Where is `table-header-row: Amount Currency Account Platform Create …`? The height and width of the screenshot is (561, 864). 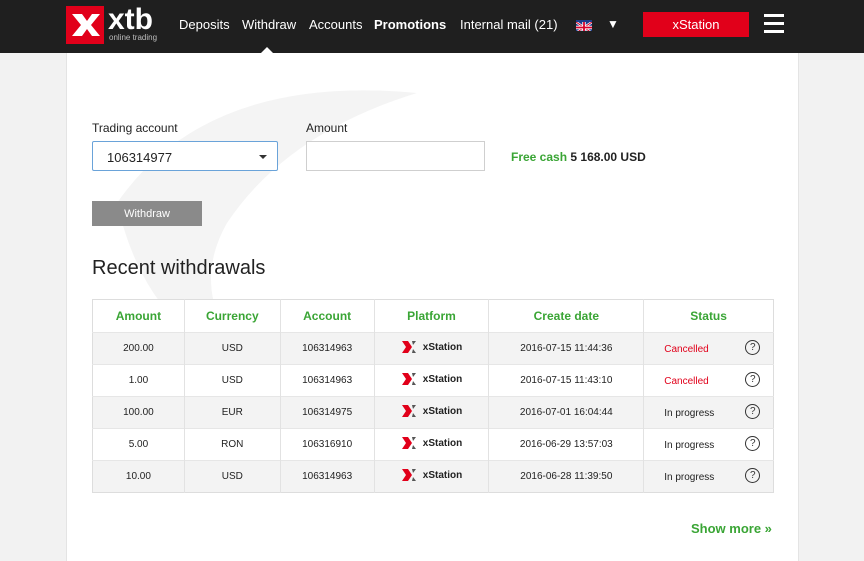
table-header-row: Amount Currency Account Platform Create … is located at coordinates (433, 316).